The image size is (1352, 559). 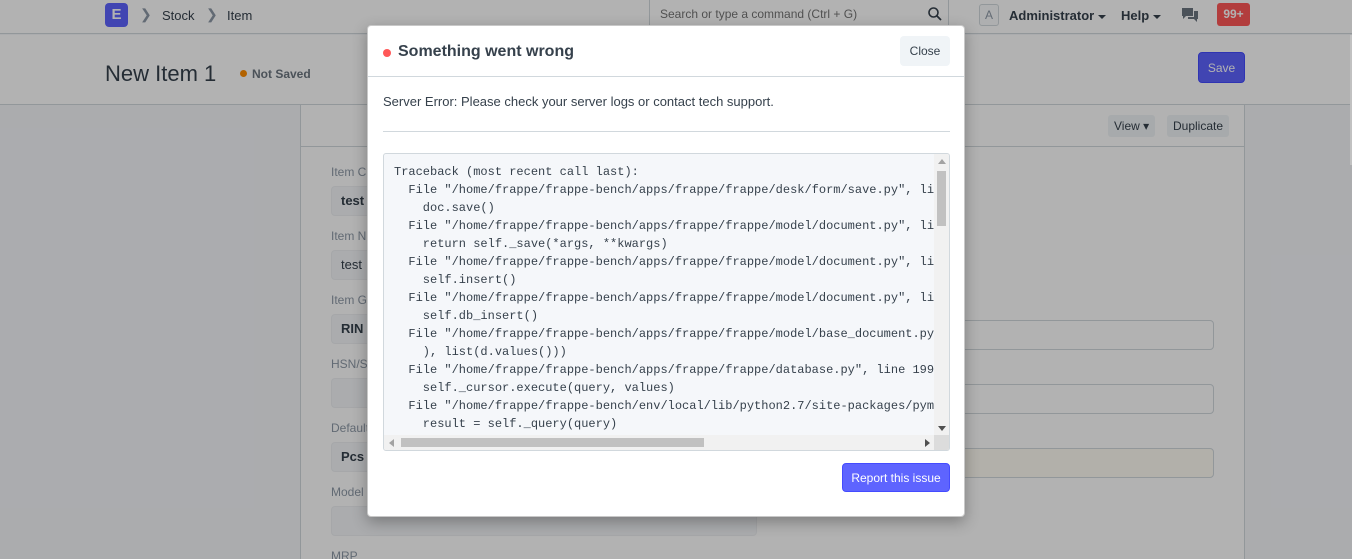 I want to click on close-button: Close, so click(x=925, y=51).